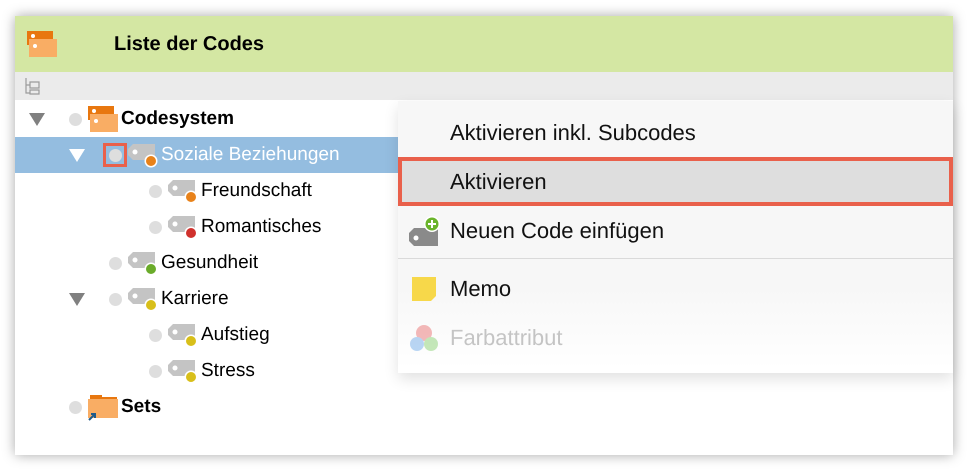  What do you see at coordinates (256, 190) in the screenshot?
I see `tree-item-label: Freundschaft` at bounding box center [256, 190].